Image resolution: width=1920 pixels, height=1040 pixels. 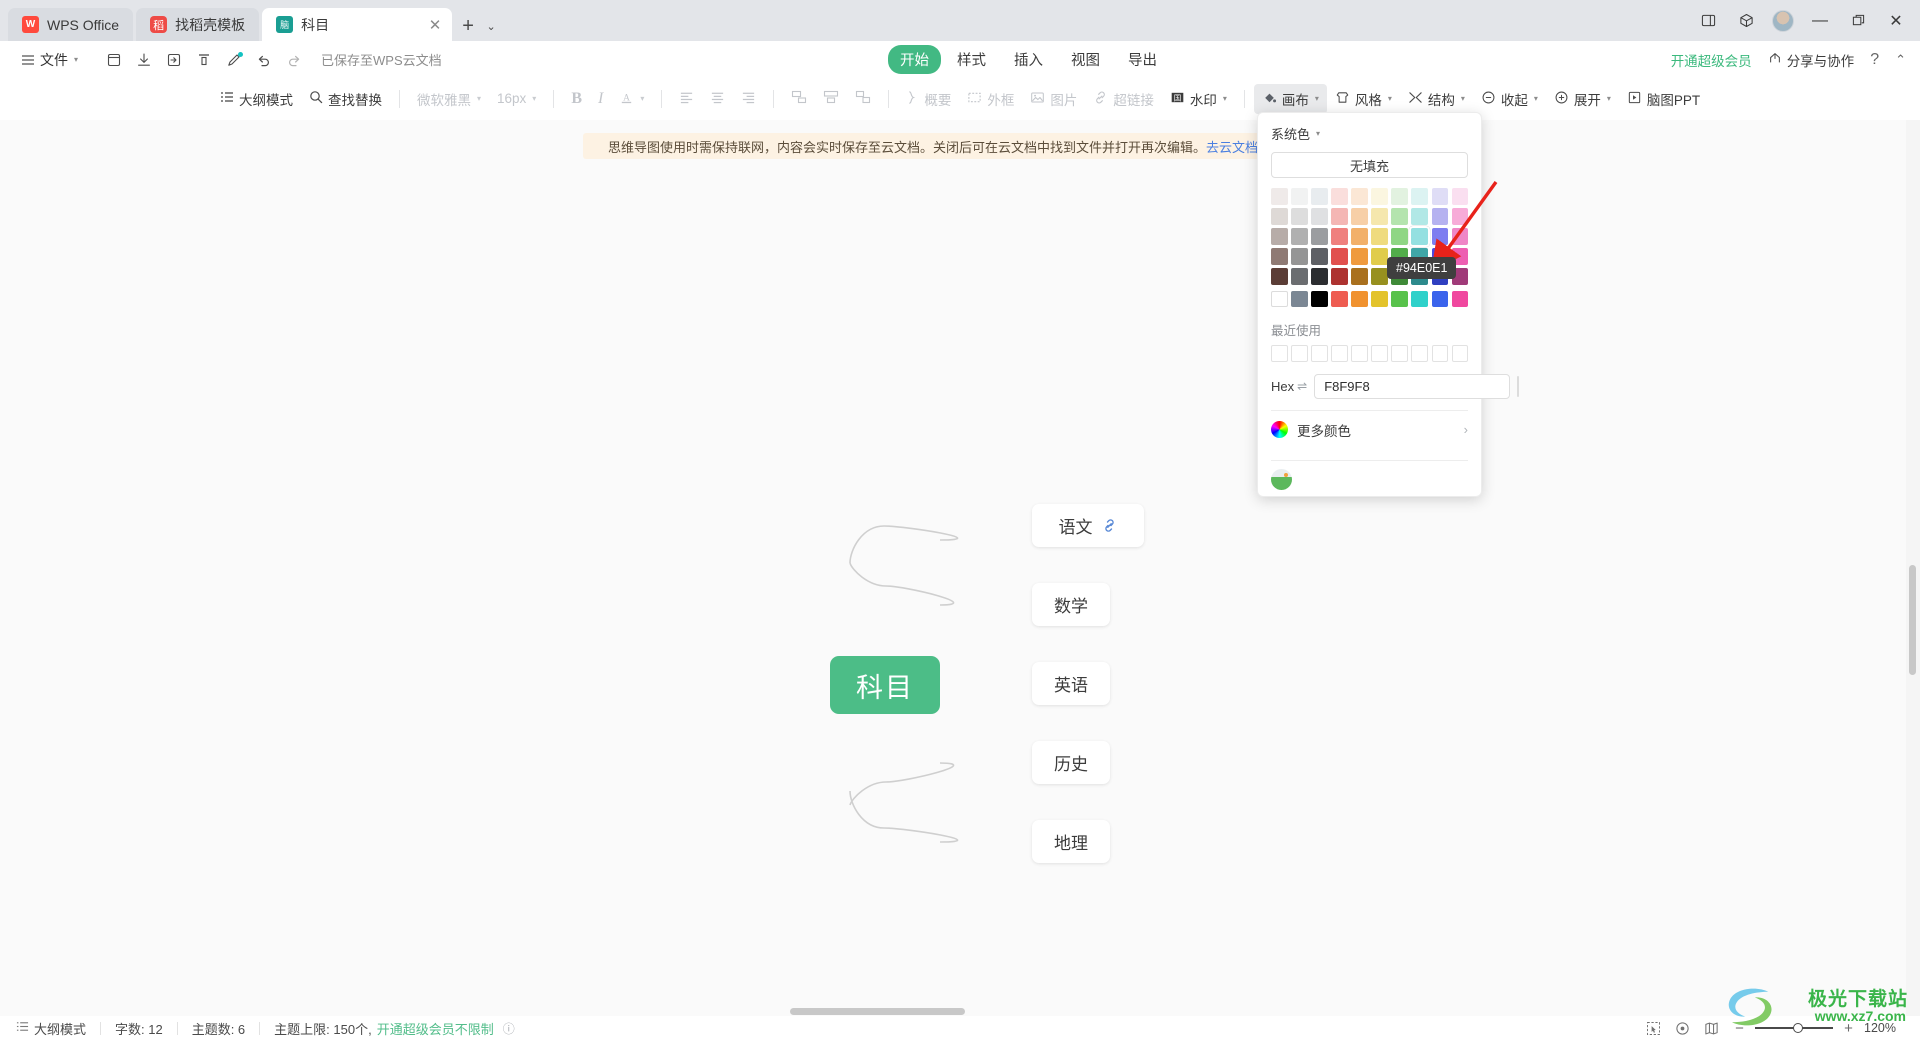 What do you see at coordinates (971, 59) in the screenshot?
I see `tab-style: 样式` at bounding box center [971, 59].